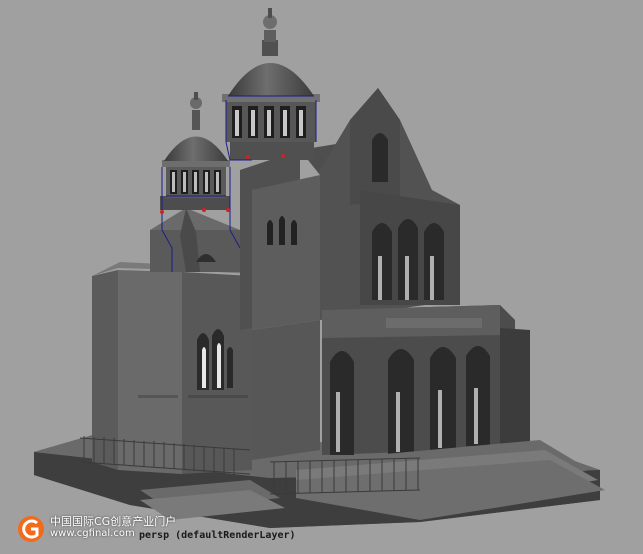  I want to click on watermark-title: 中国国际CG创意产业门户, so click(113, 521).